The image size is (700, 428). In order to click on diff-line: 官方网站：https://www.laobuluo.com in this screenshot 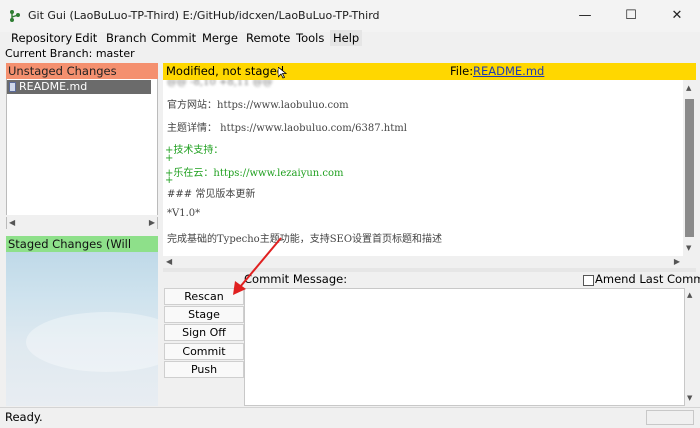, I will do `click(258, 105)`.